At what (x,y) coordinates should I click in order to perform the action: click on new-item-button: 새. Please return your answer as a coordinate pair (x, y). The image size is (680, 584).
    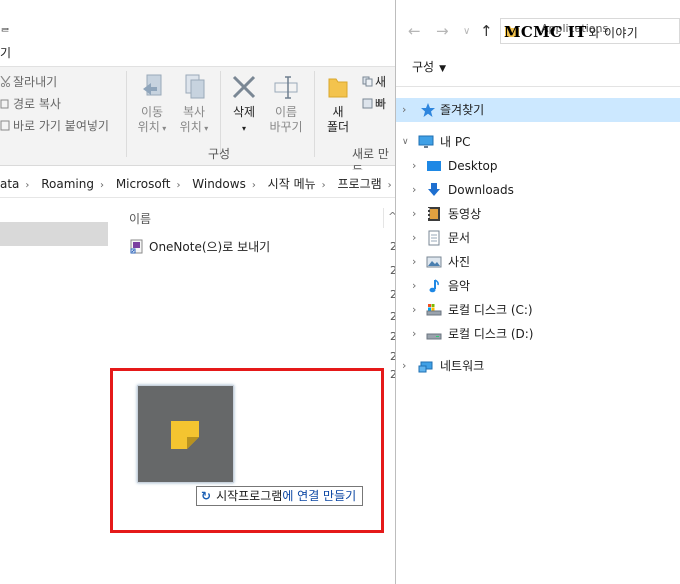
    Looking at the image, I should click on (374, 81).